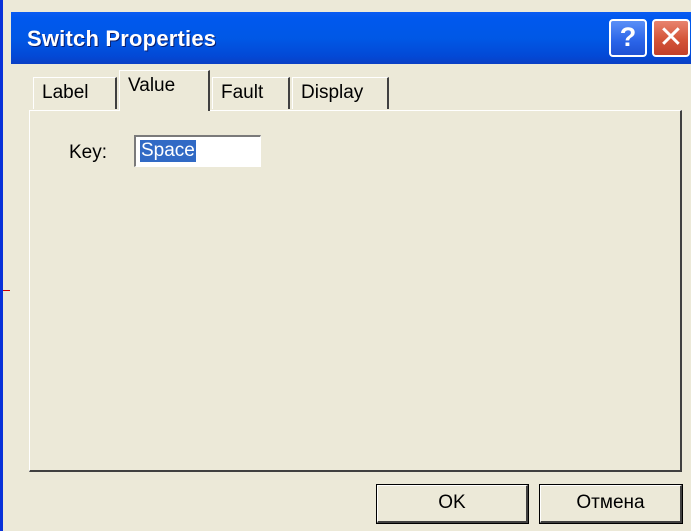 The height and width of the screenshot is (531, 691). Describe the element at coordinates (122, 38) in the screenshot. I see `dialog-title: Switch Properties` at that location.